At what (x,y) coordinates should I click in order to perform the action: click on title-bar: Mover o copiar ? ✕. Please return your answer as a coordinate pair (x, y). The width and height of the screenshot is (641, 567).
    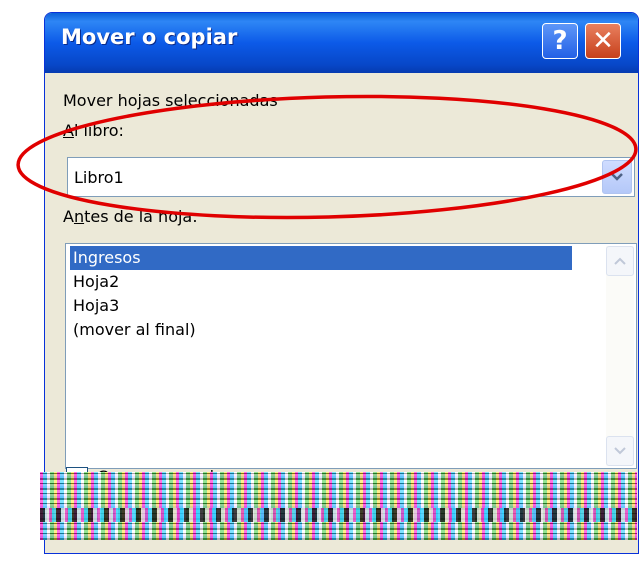
    Looking at the image, I should click on (341, 43).